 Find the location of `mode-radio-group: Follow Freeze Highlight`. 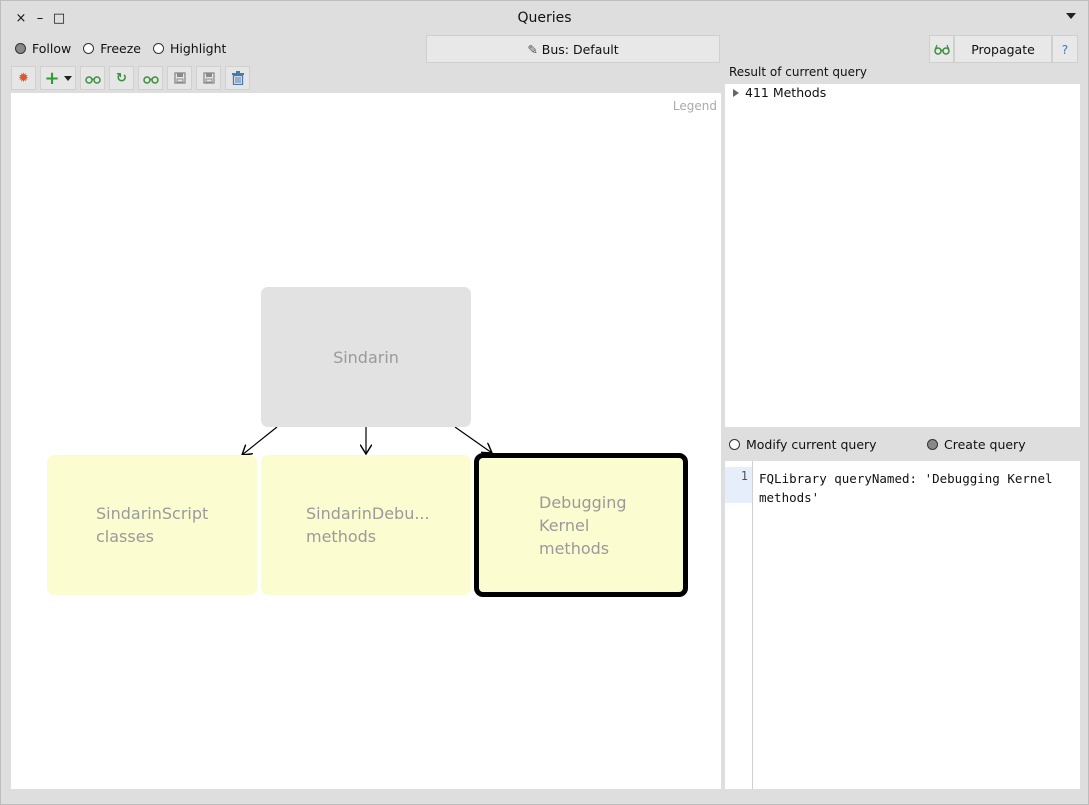

mode-radio-group: Follow Freeze Highlight is located at coordinates (120, 48).